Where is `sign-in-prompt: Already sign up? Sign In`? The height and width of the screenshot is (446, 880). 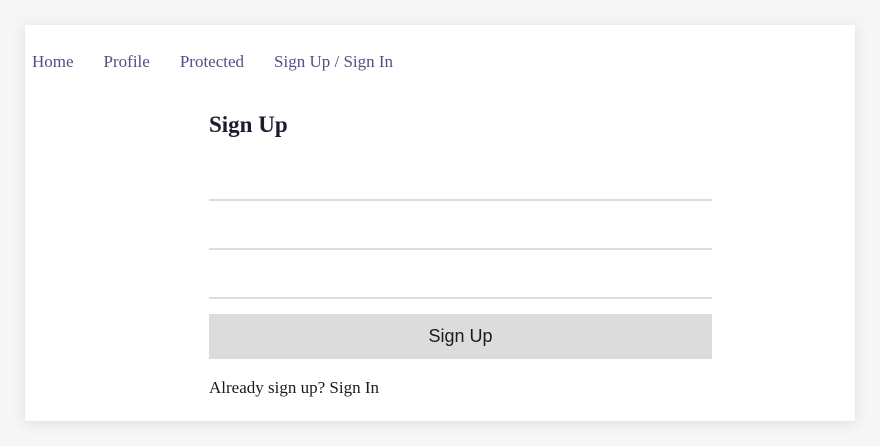
sign-in-prompt: Already sign up? Sign In is located at coordinates (294, 388).